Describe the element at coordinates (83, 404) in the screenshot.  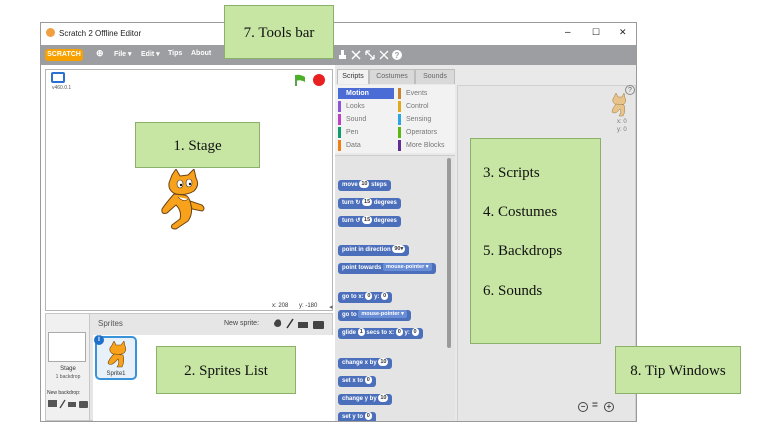
I see `camera-backdrop-icon` at that location.